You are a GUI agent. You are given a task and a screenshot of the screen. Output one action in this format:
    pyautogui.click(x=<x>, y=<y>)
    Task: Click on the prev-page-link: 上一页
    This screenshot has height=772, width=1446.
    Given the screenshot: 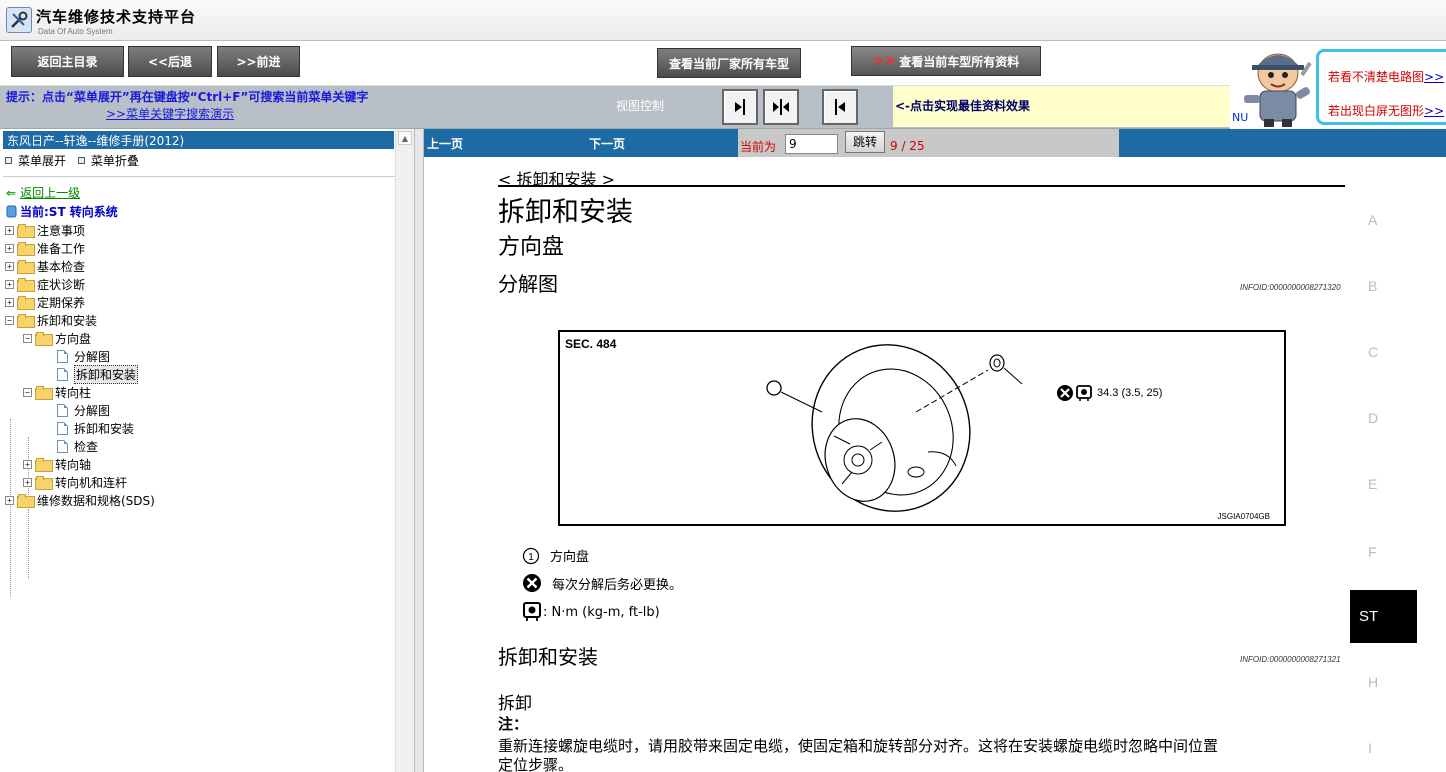 What is the action you would take?
    pyautogui.click(x=445, y=143)
    